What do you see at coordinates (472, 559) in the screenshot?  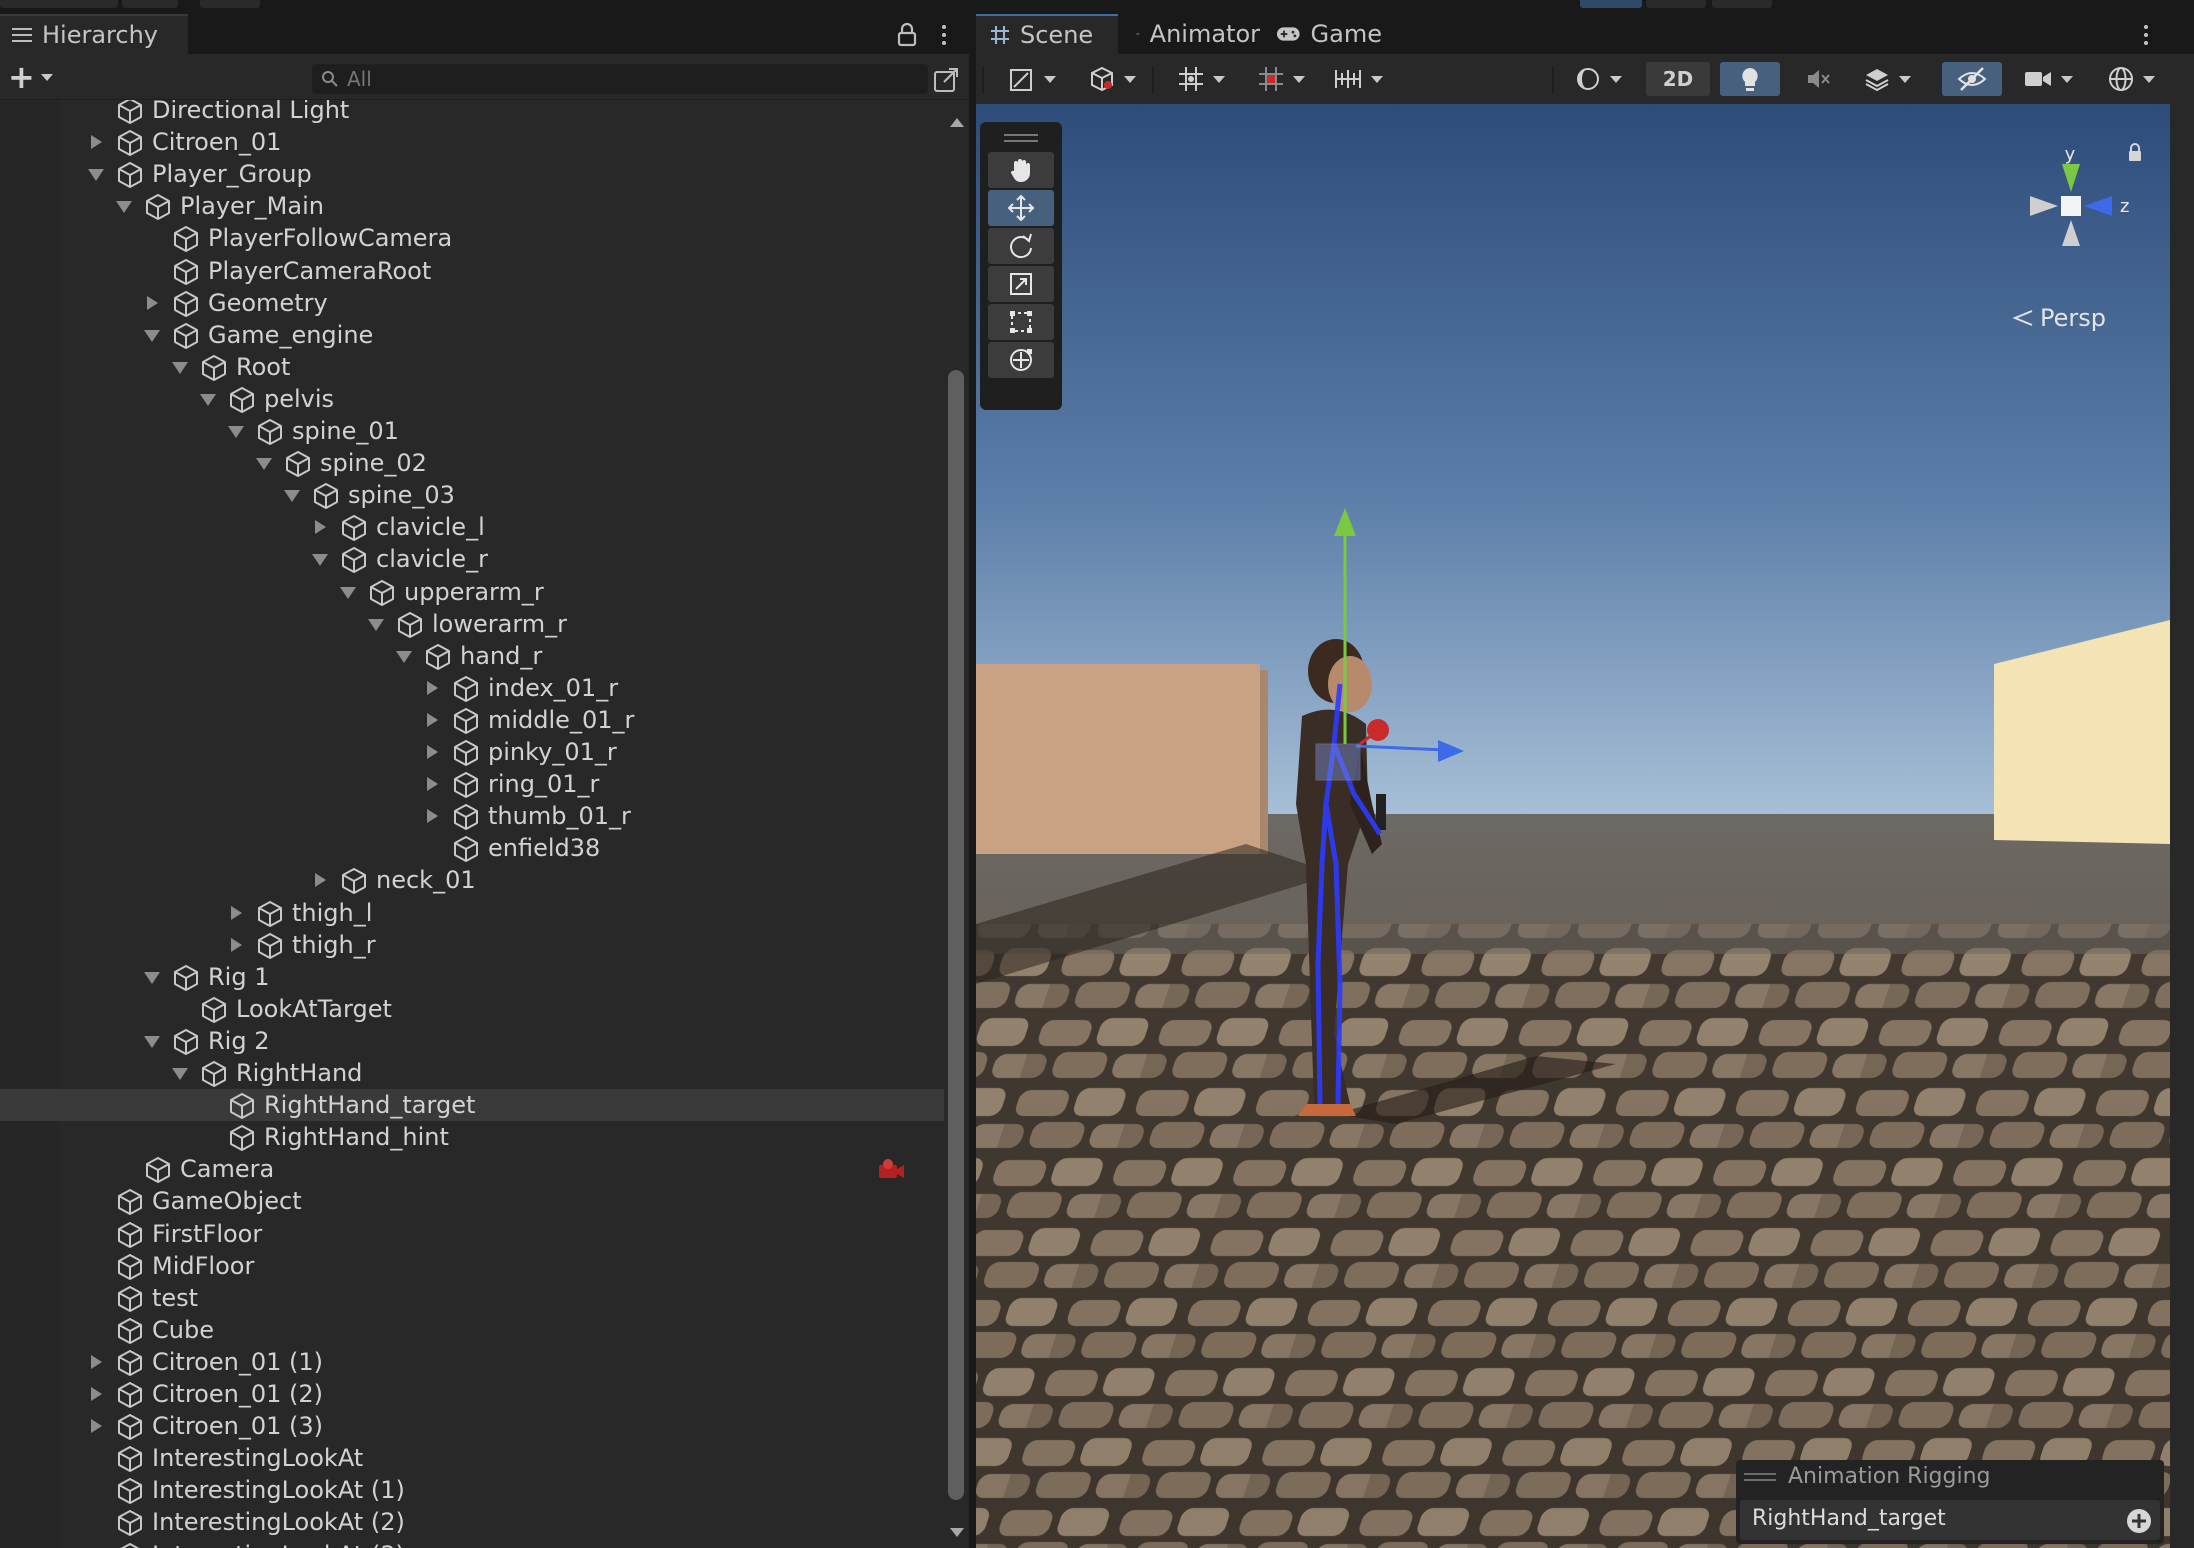 I see `hierarchy-item-clavicle-r: clavicle_r` at bounding box center [472, 559].